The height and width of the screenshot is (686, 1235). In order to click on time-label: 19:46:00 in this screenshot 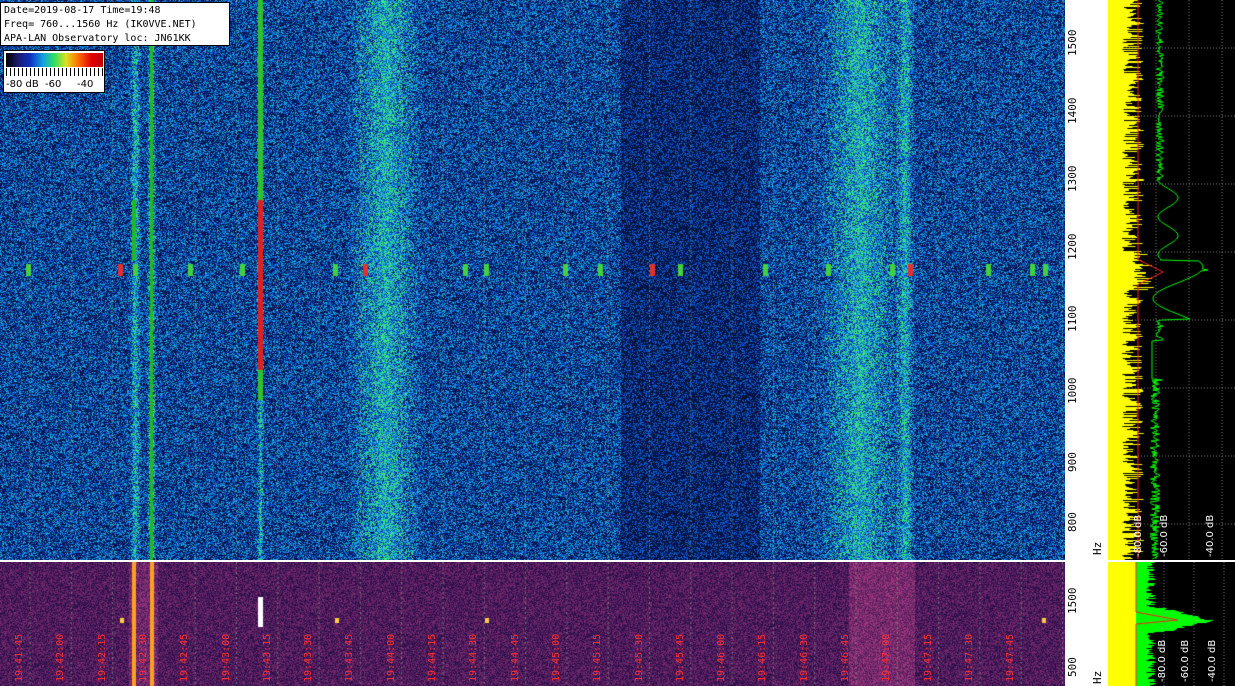, I will do `click(722, 657)`.